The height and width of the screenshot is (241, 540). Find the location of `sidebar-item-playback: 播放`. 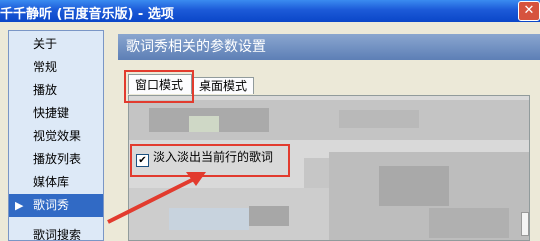

sidebar-item-playback: 播放 is located at coordinates (56, 90).